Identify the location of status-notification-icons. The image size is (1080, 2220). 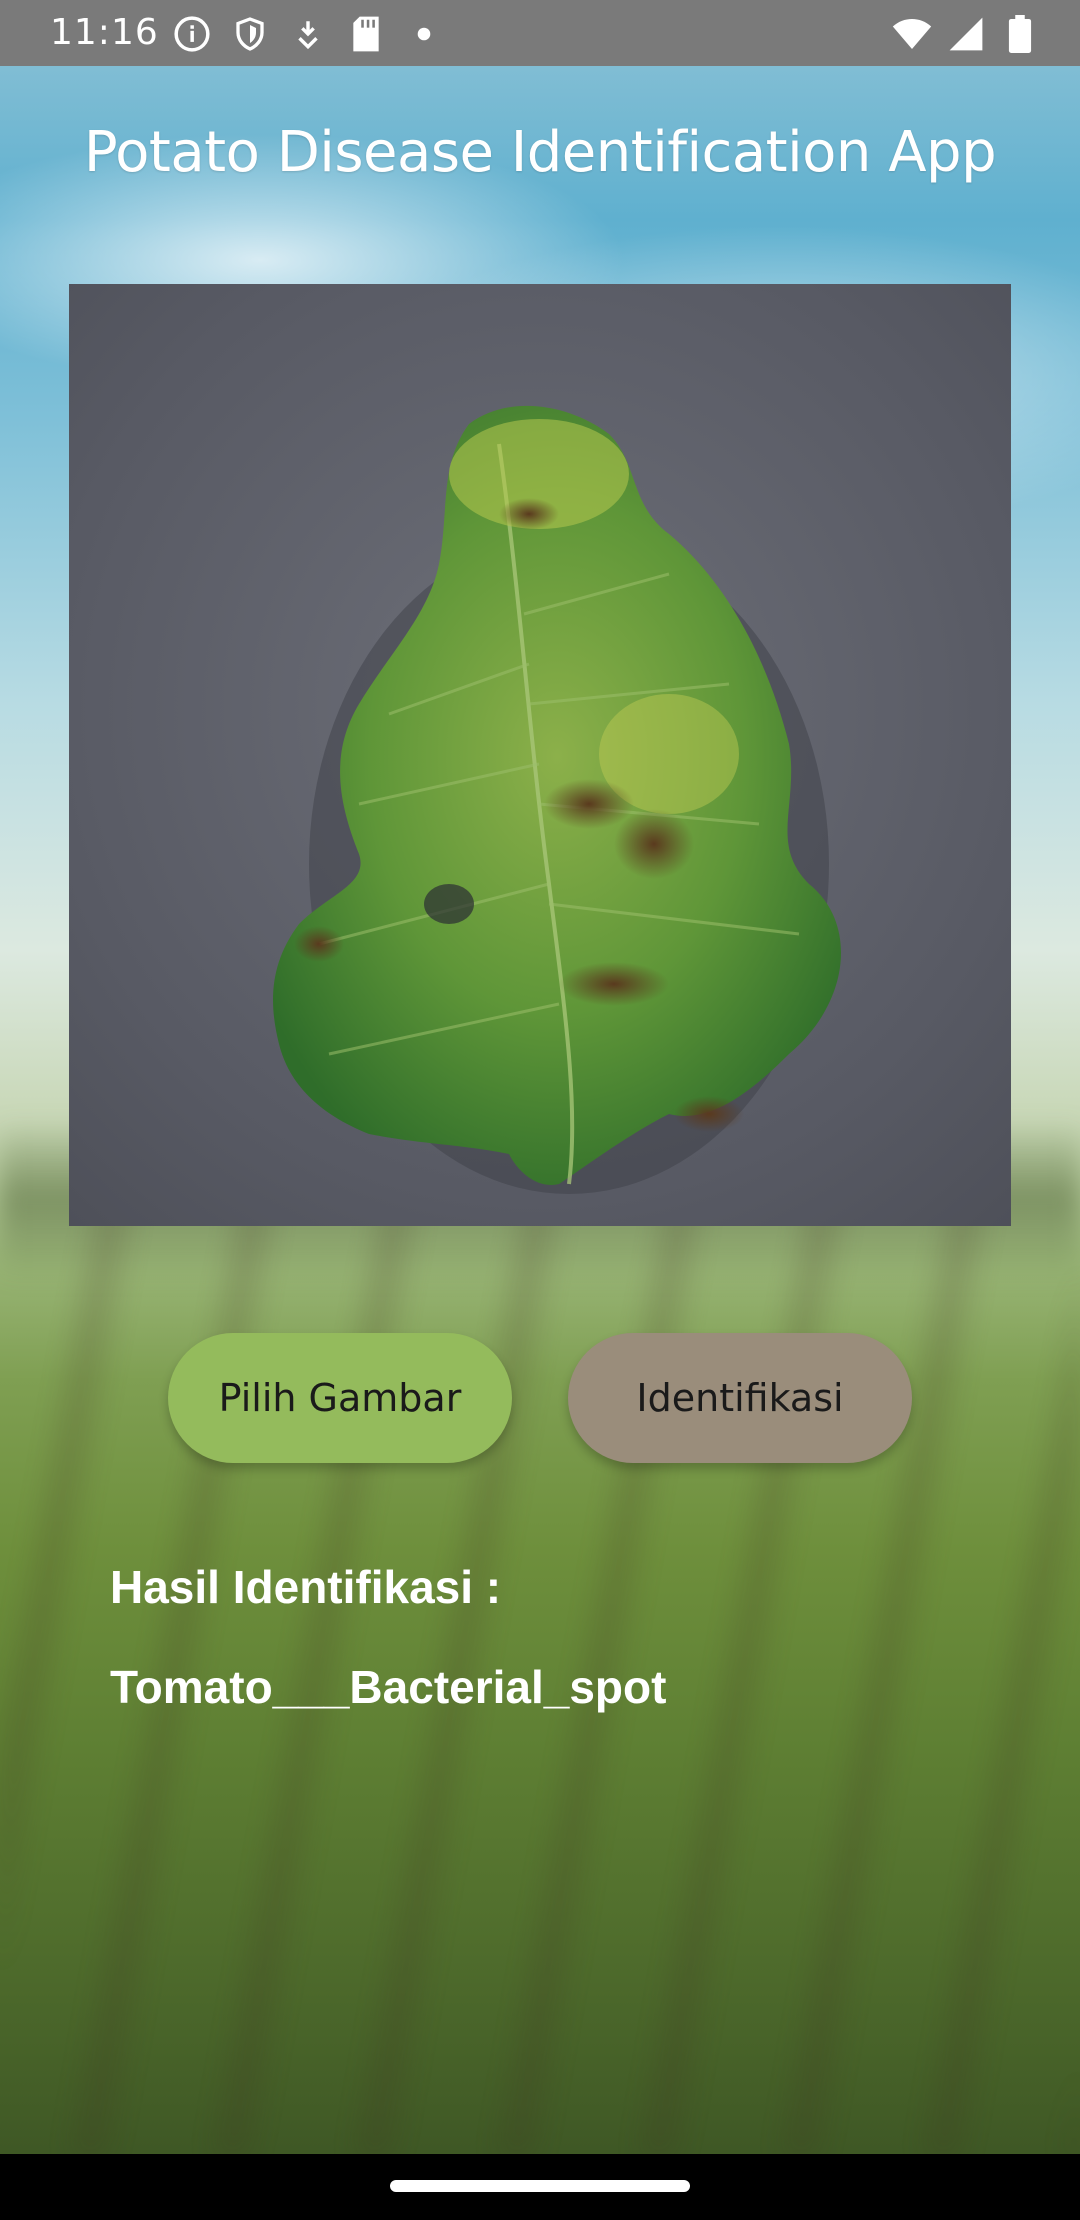
(308, 34).